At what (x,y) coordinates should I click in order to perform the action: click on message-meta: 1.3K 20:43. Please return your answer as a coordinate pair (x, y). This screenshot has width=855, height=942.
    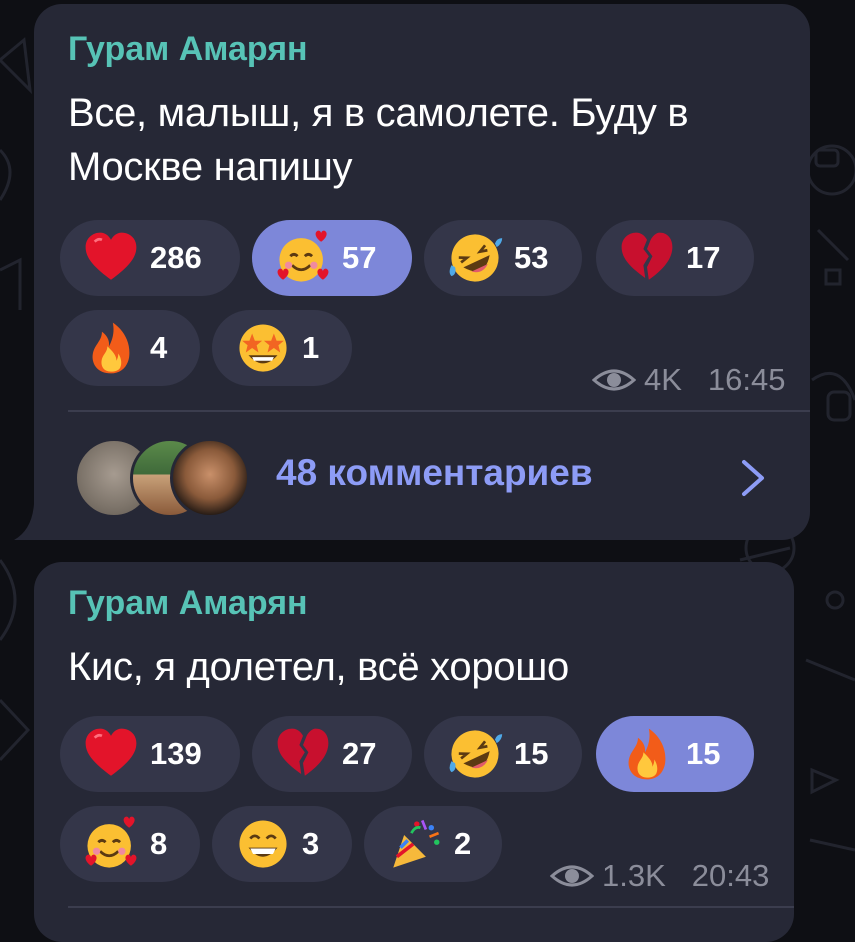
    Looking at the image, I should click on (659, 876).